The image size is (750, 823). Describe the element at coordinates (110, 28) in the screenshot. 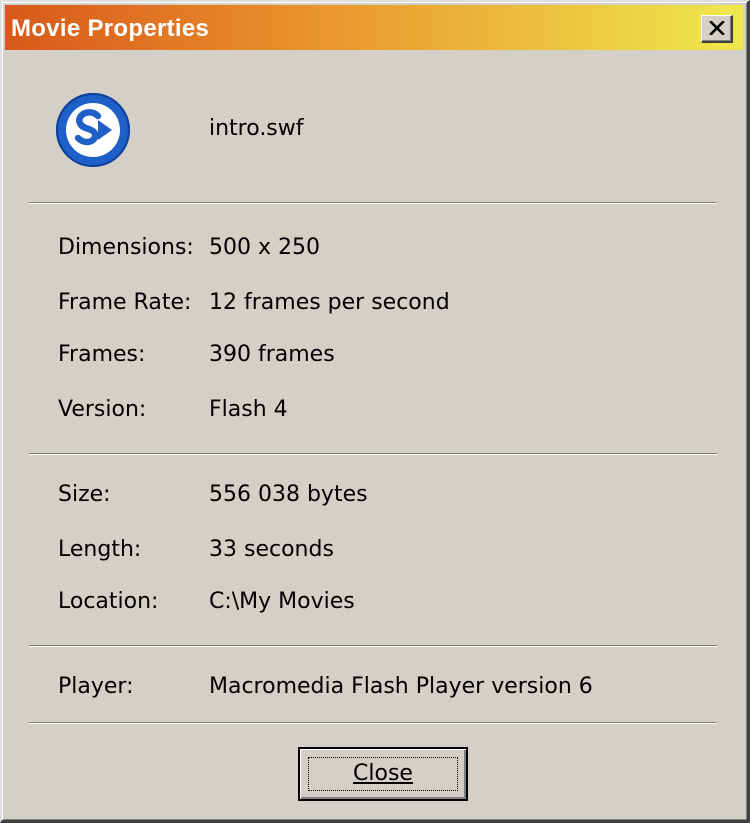

I see `dialog-title: Movie Properties` at that location.